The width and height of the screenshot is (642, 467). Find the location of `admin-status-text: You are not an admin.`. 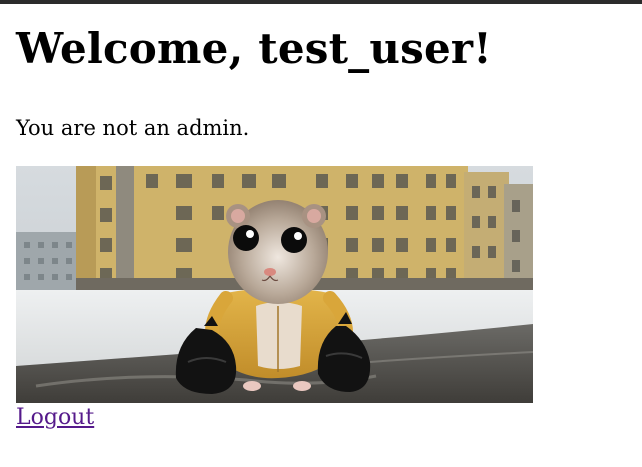

admin-status-text: You are not an admin. is located at coordinates (133, 128).